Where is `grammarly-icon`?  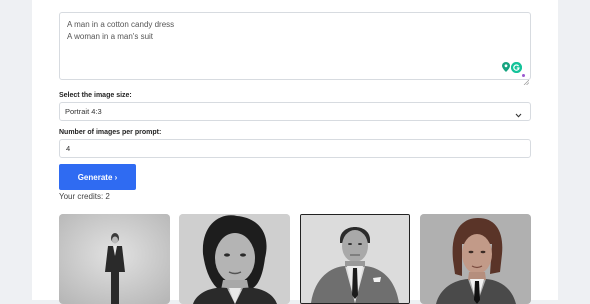
grammarly-icon is located at coordinates (516, 67).